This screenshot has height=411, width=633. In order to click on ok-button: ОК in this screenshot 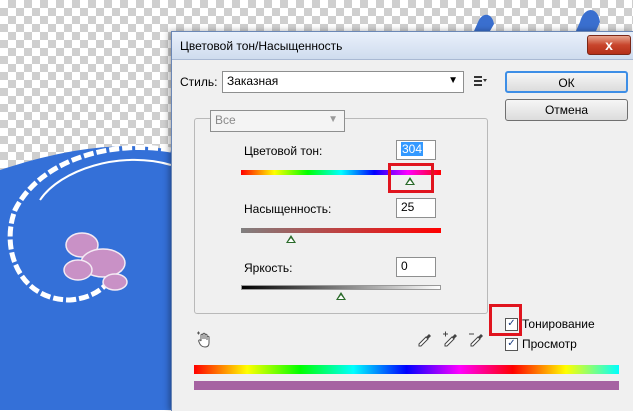, I will do `click(566, 82)`.